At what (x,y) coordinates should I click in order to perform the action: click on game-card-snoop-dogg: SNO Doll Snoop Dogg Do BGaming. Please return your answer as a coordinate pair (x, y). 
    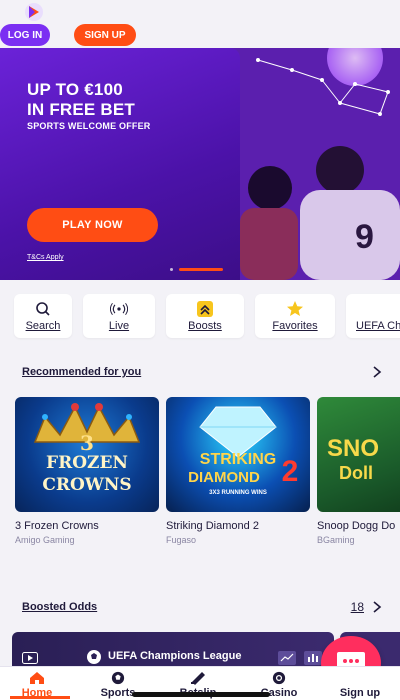
    Looking at the image, I should click on (358, 471).